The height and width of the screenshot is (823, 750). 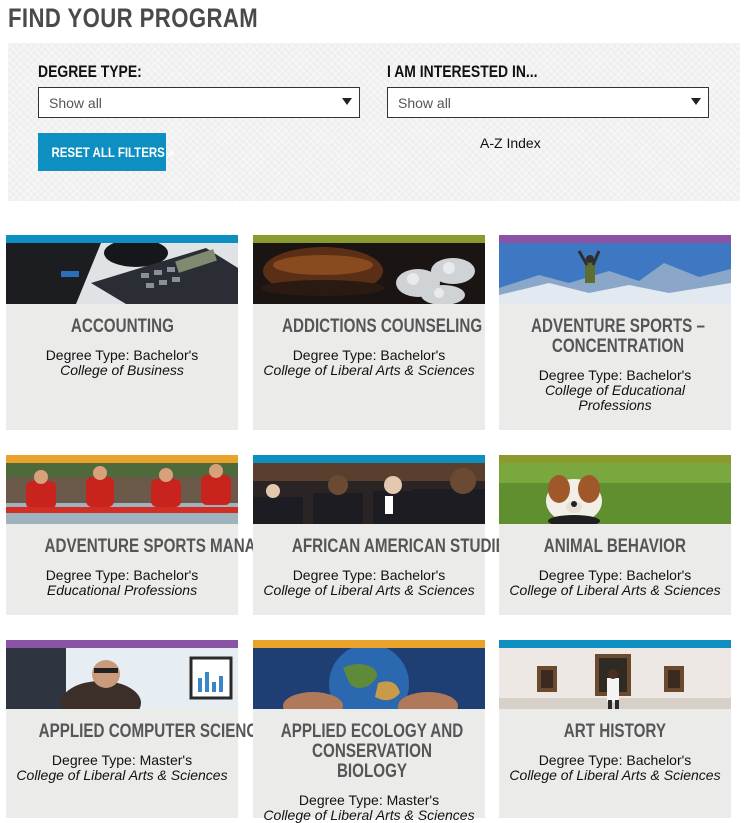 What do you see at coordinates (372, 751) in the screenshot?
I see `program-title: APPLIED ECOLOGY AND CONSERVATION BIOLOGY` at bounding box center [372, 751].